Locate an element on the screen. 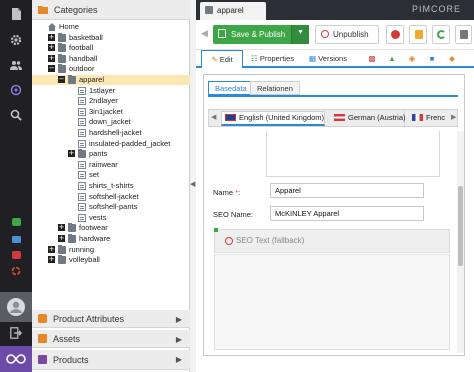 This screenshot has width=474, height=372. tree-node: softshell-pants is located at coordinates (111, 207).